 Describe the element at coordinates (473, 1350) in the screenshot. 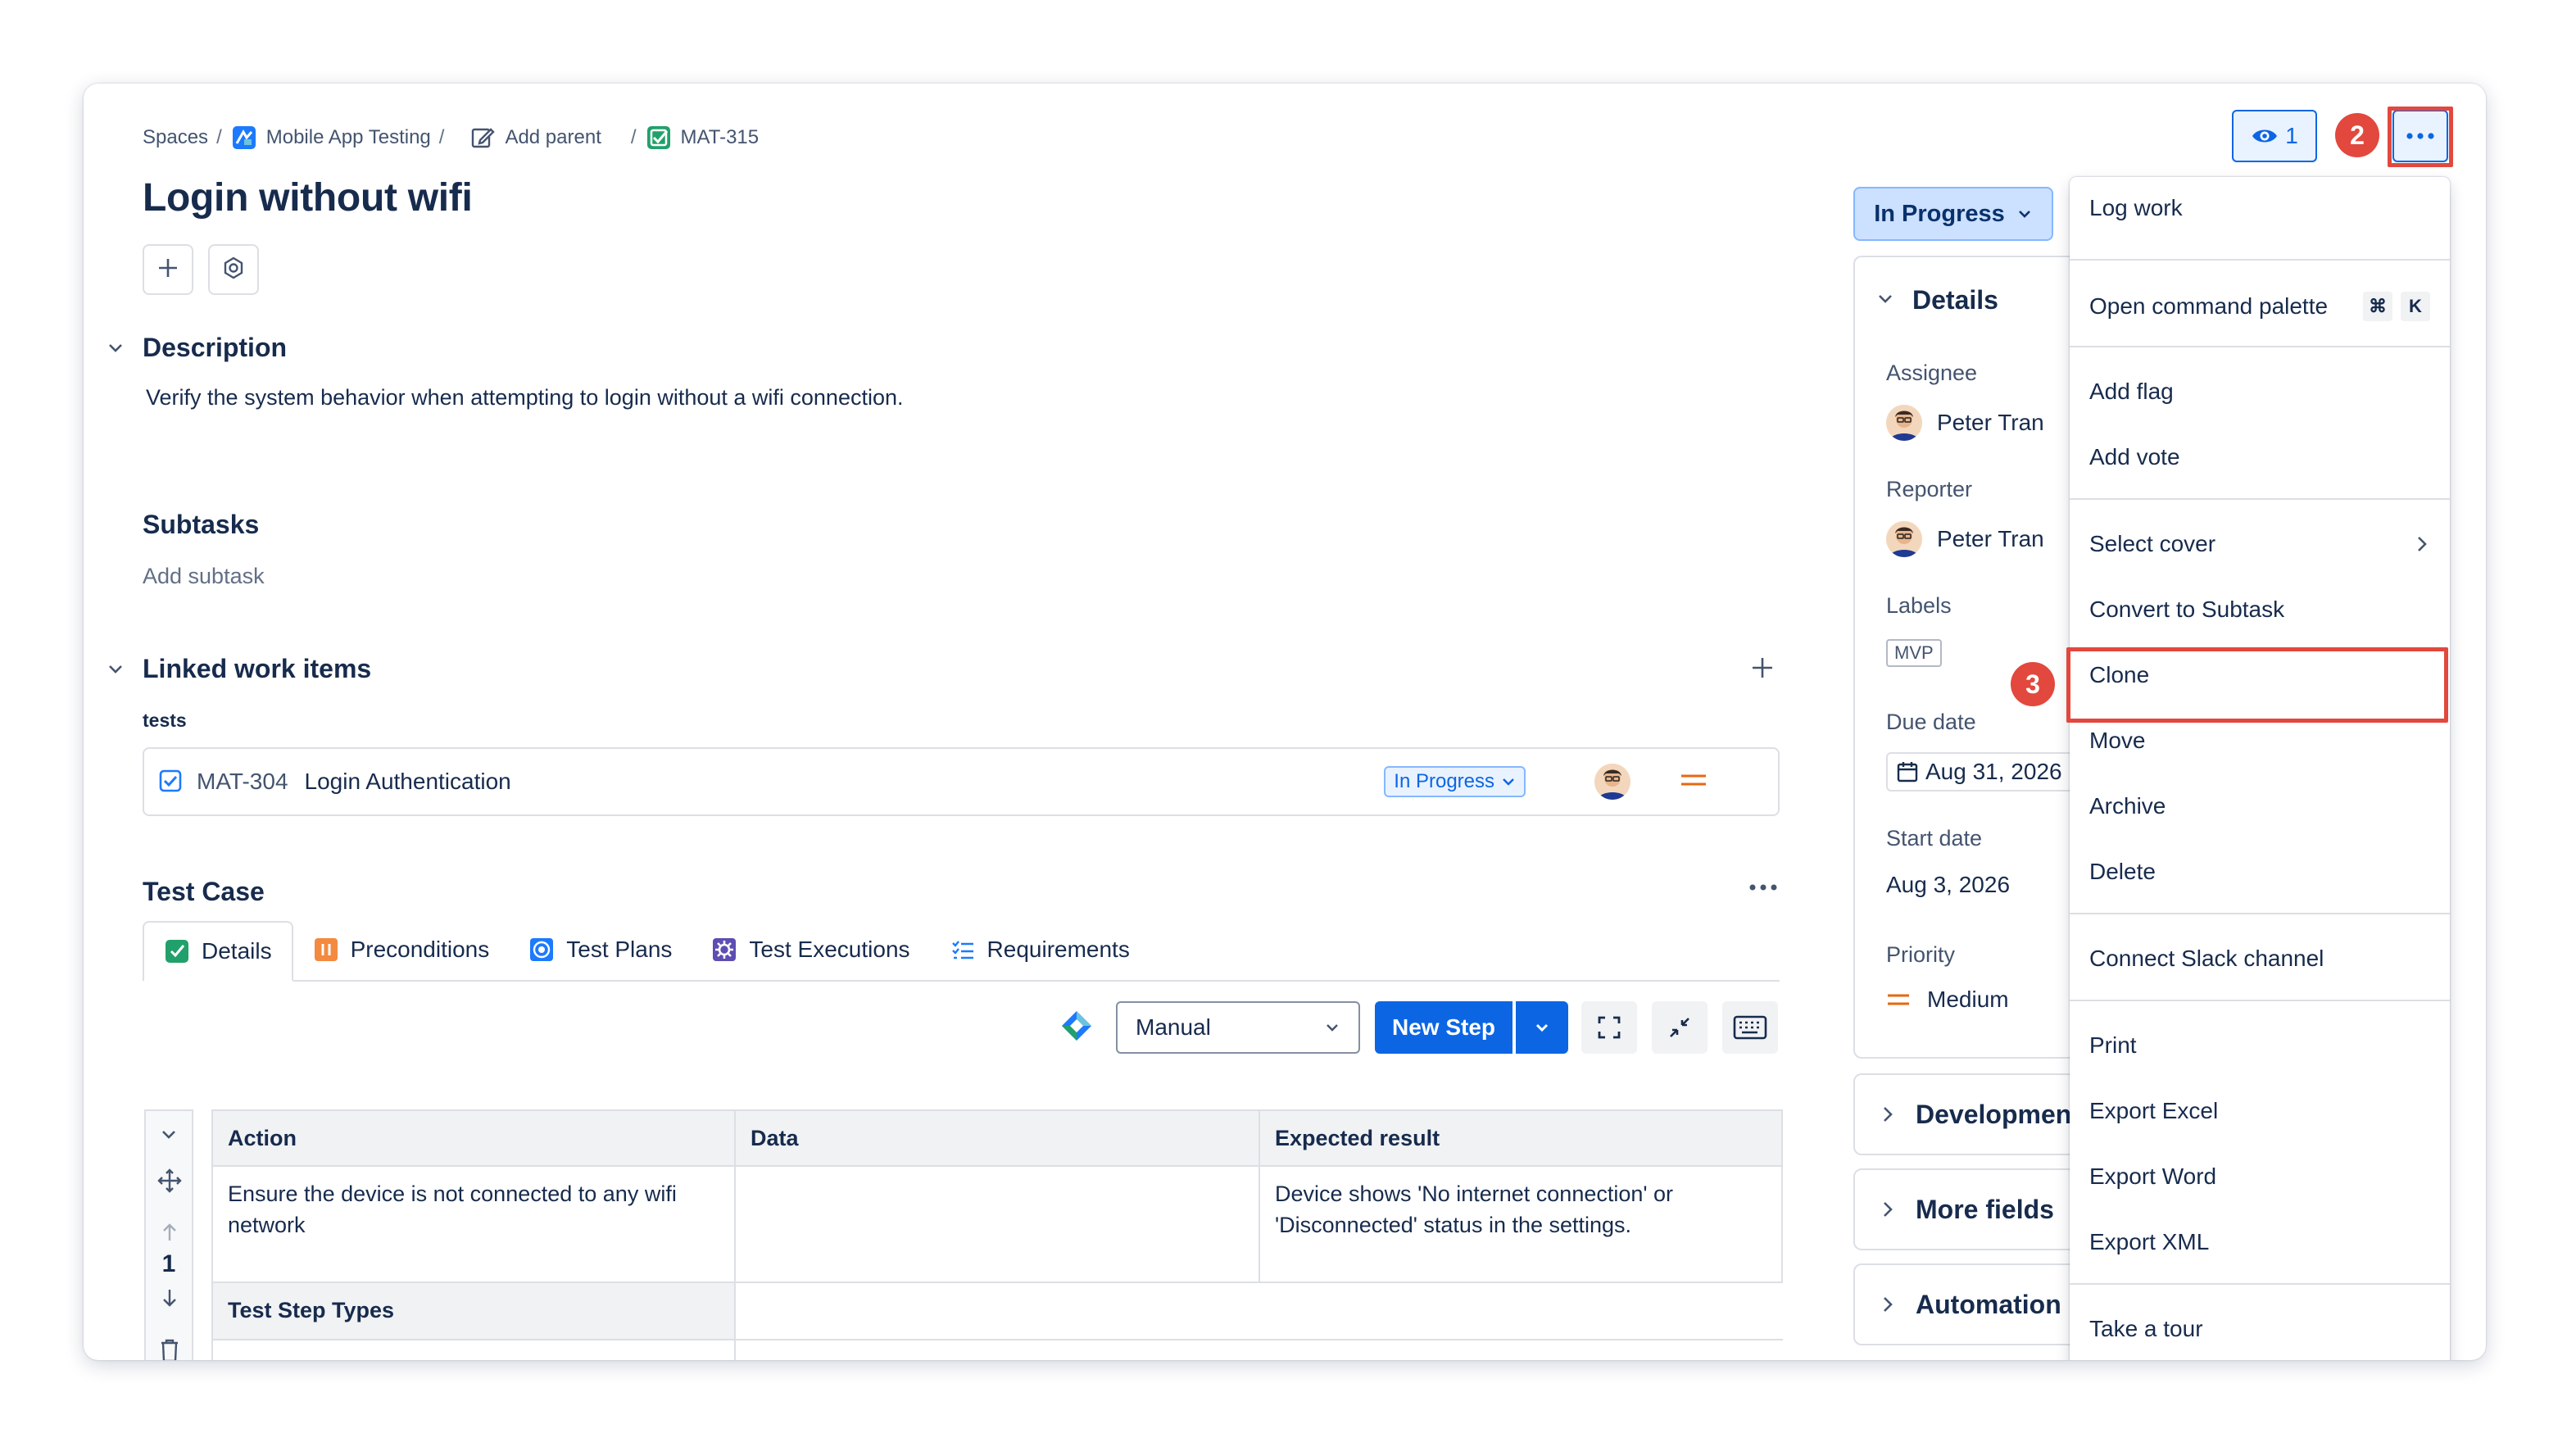

I see `step-types-value-cell` at that location.